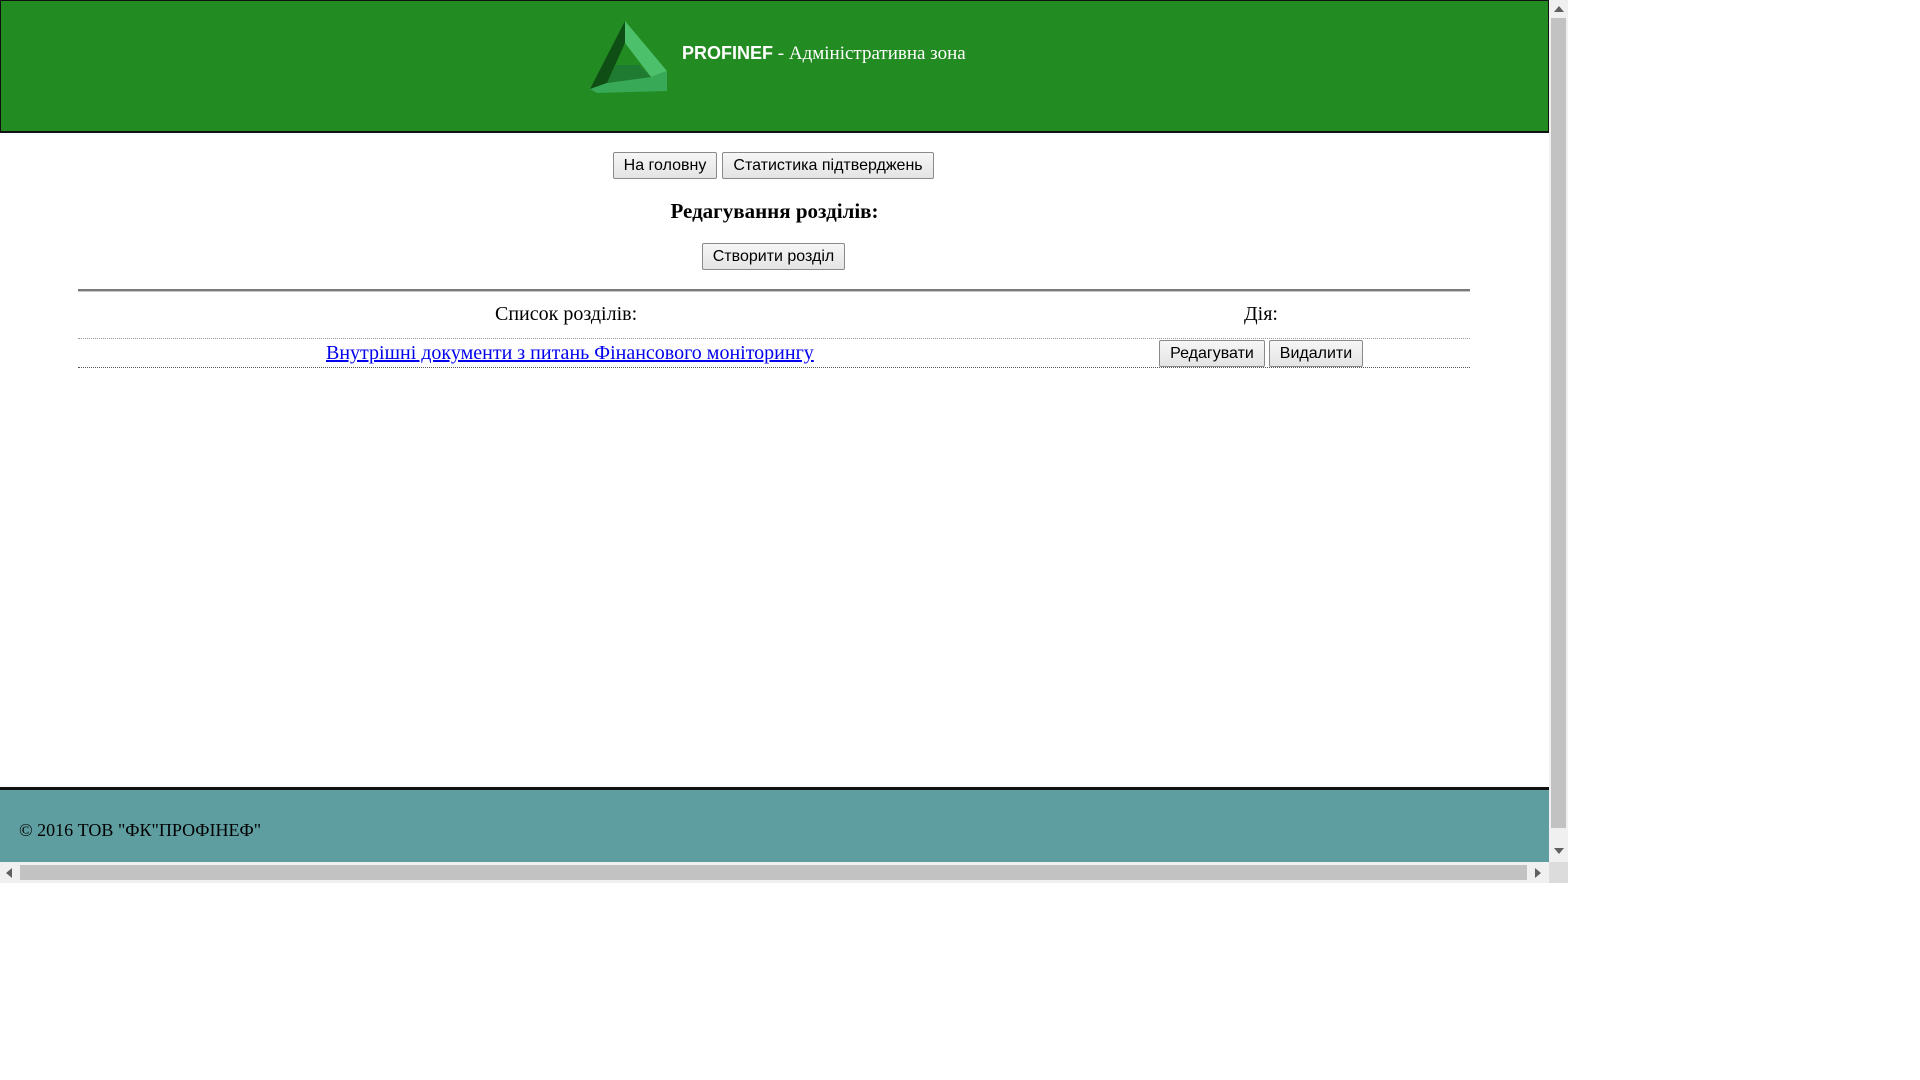 Image resolution: width=1920 pixels, height=1080 pixels. I want to click on scroll-right-icon, so click(1538, 873).